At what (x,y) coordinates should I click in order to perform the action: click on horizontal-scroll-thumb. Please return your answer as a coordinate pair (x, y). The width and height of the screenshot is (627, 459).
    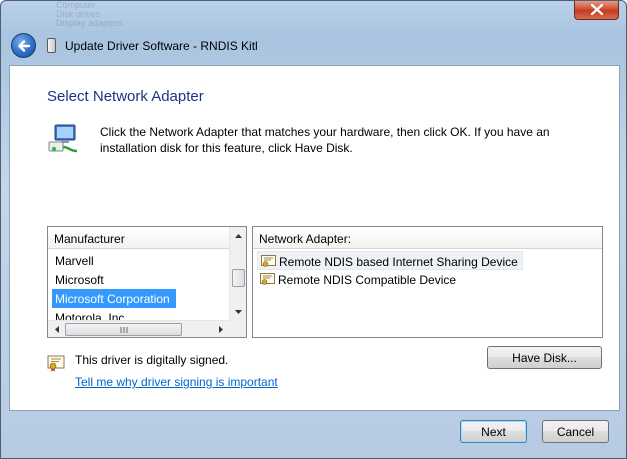
    Looking at the image, I should click on (123, 329).